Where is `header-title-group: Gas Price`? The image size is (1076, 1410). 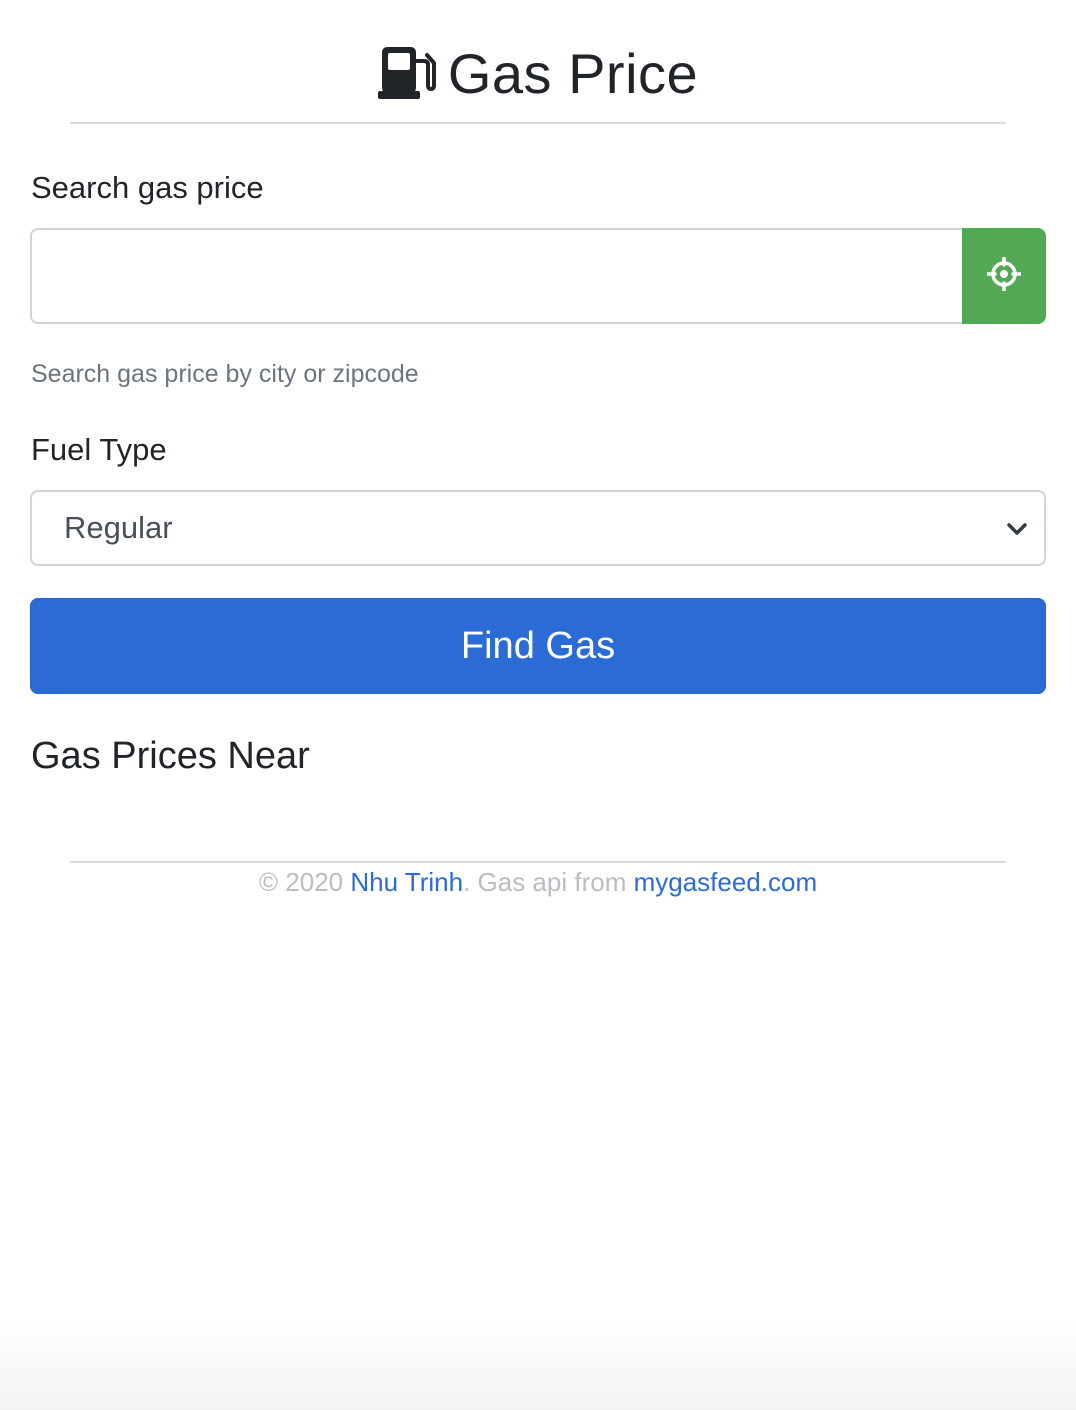 header-title-group: Gas Price is located at coordinates (538, 73).